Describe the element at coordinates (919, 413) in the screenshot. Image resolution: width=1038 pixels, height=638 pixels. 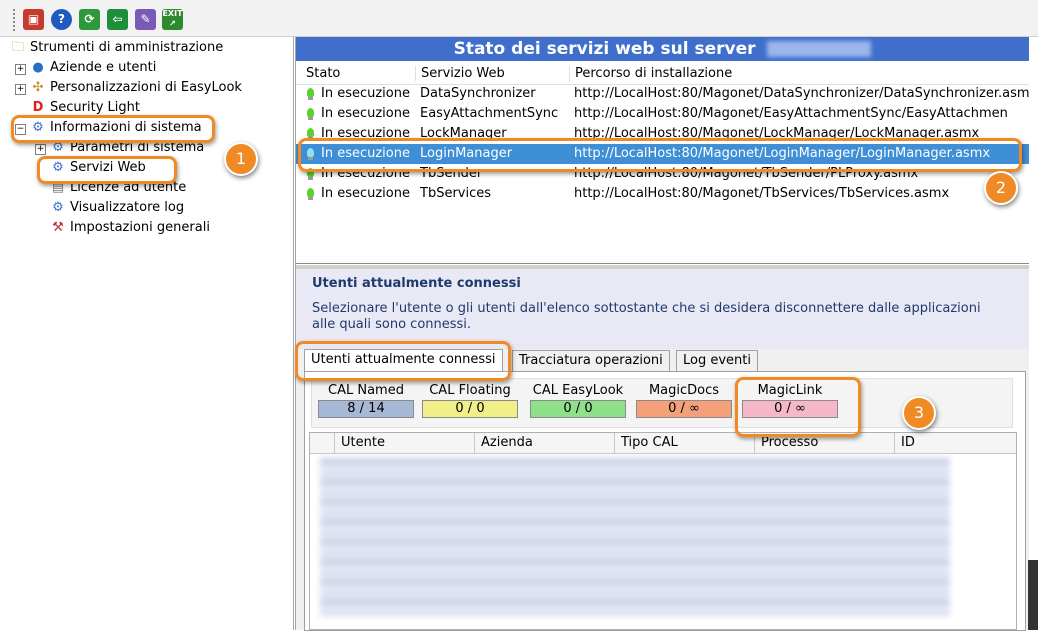
I see `callout-badge-3: 3` at that location.